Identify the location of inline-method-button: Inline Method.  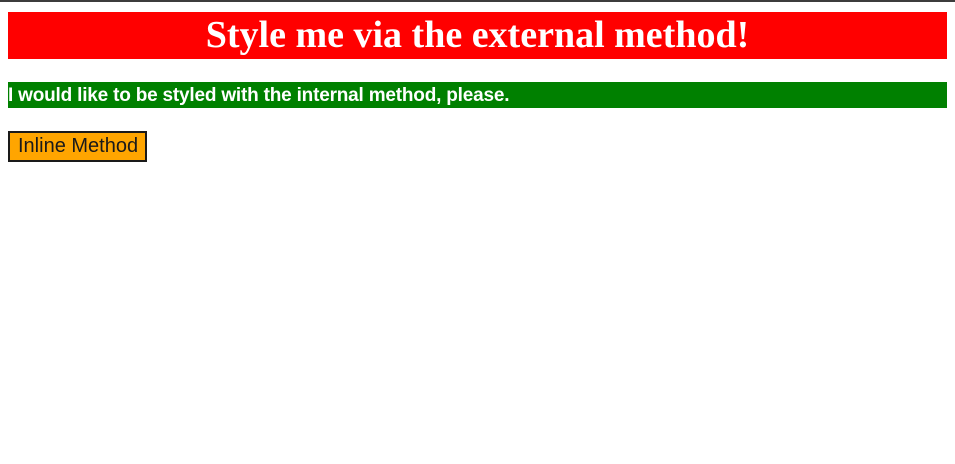
(78, 146).